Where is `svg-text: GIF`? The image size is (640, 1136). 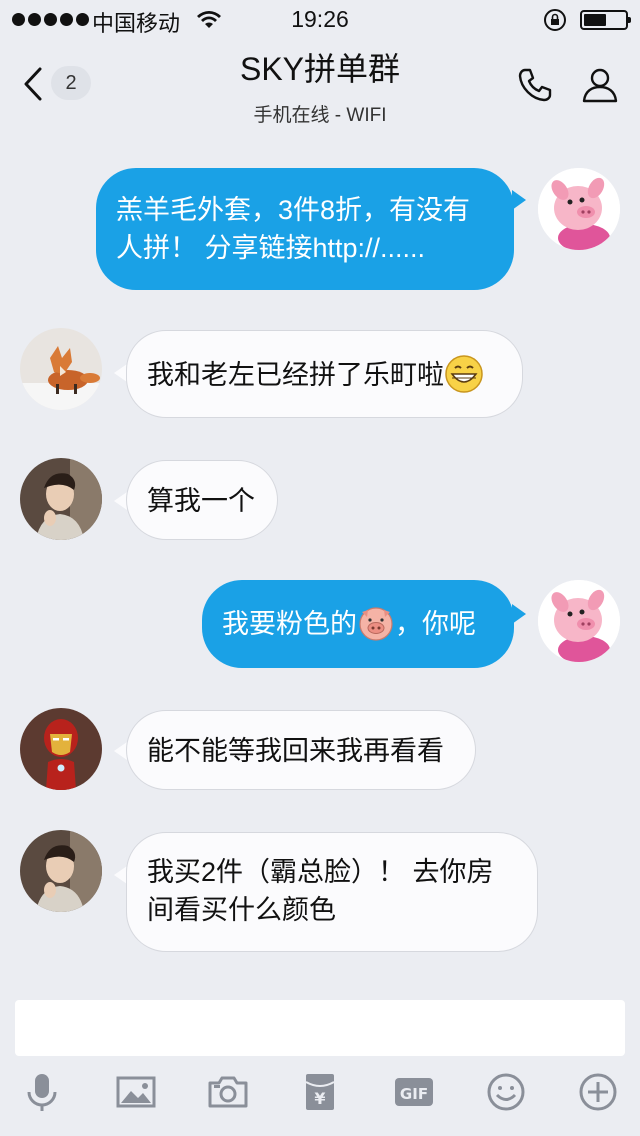 svg-text: GIF is located at coordinates (414, 1094).